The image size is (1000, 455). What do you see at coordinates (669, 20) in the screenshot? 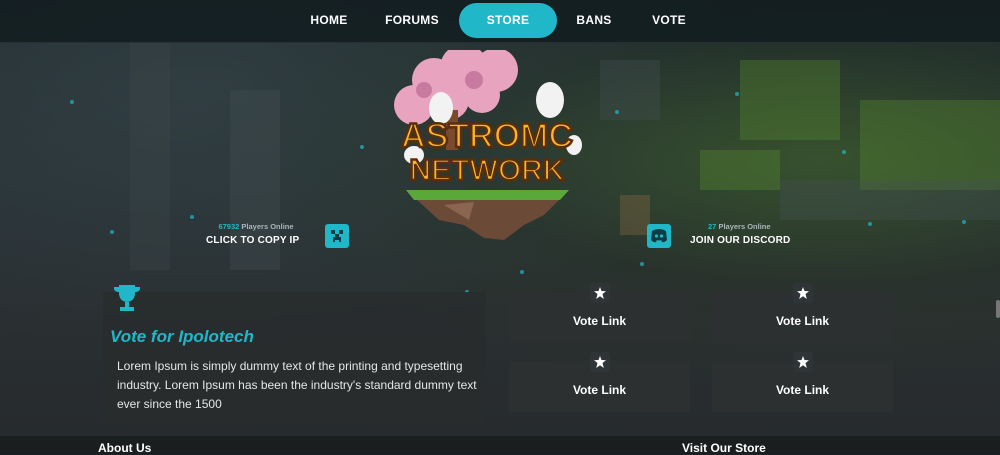
I see `nav-vote: VOTE` at bounding box center [669, 20].